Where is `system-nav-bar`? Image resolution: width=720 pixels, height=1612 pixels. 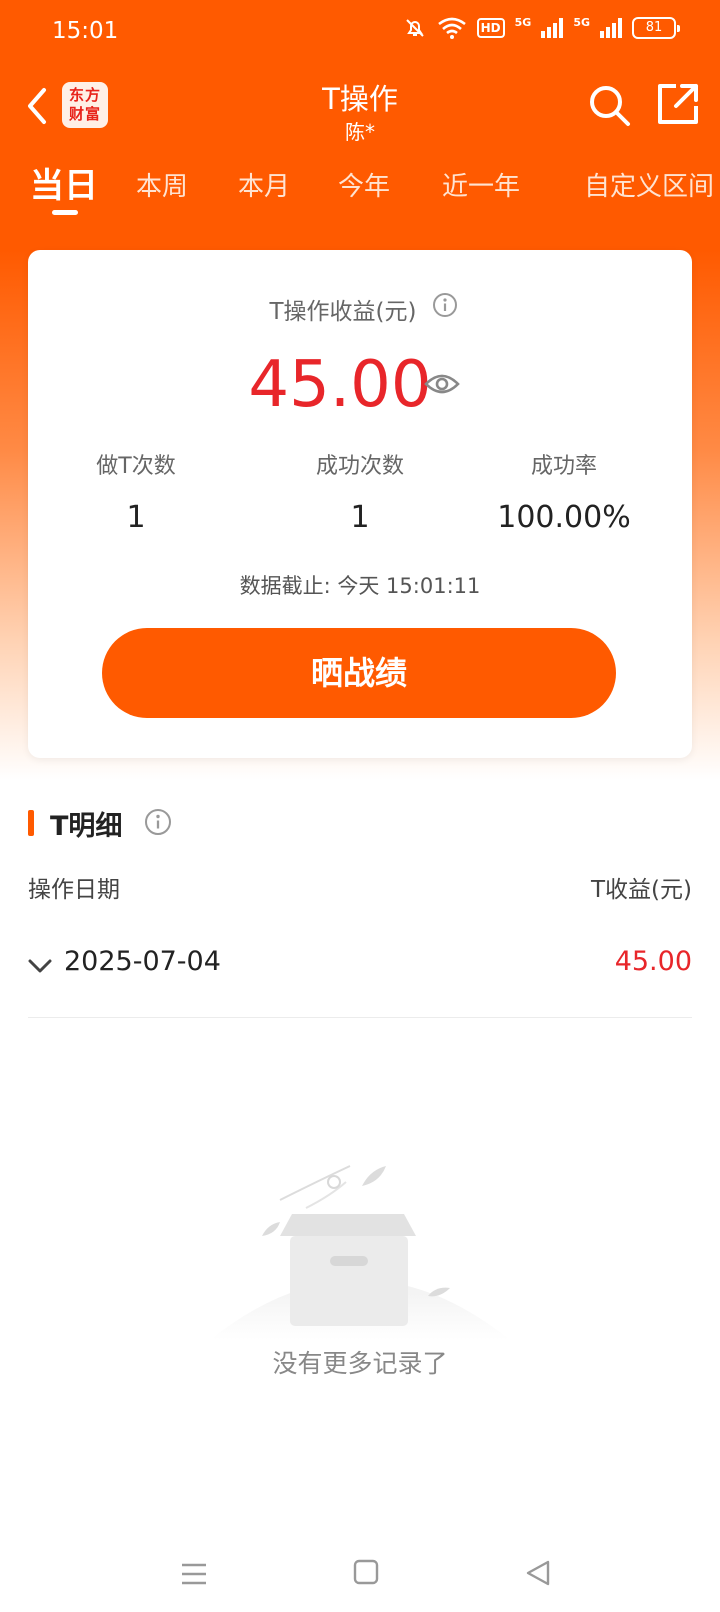
system-nav-bar is located at coordinates (360, 1576).